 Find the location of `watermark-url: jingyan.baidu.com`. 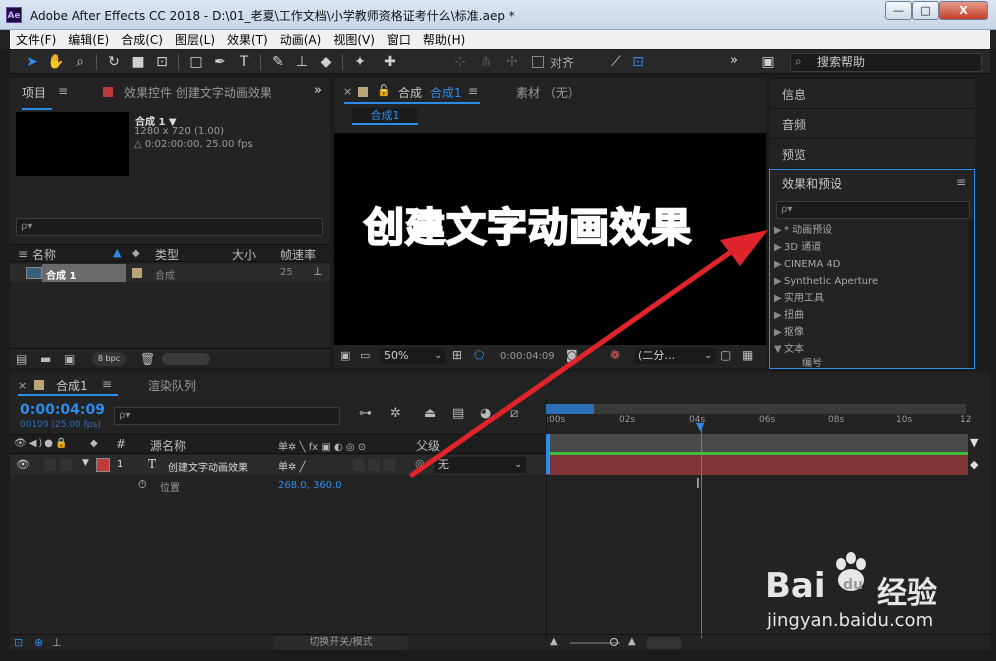

watermark-url: jingyan.baidu.com is located at coordinates (850, 620).